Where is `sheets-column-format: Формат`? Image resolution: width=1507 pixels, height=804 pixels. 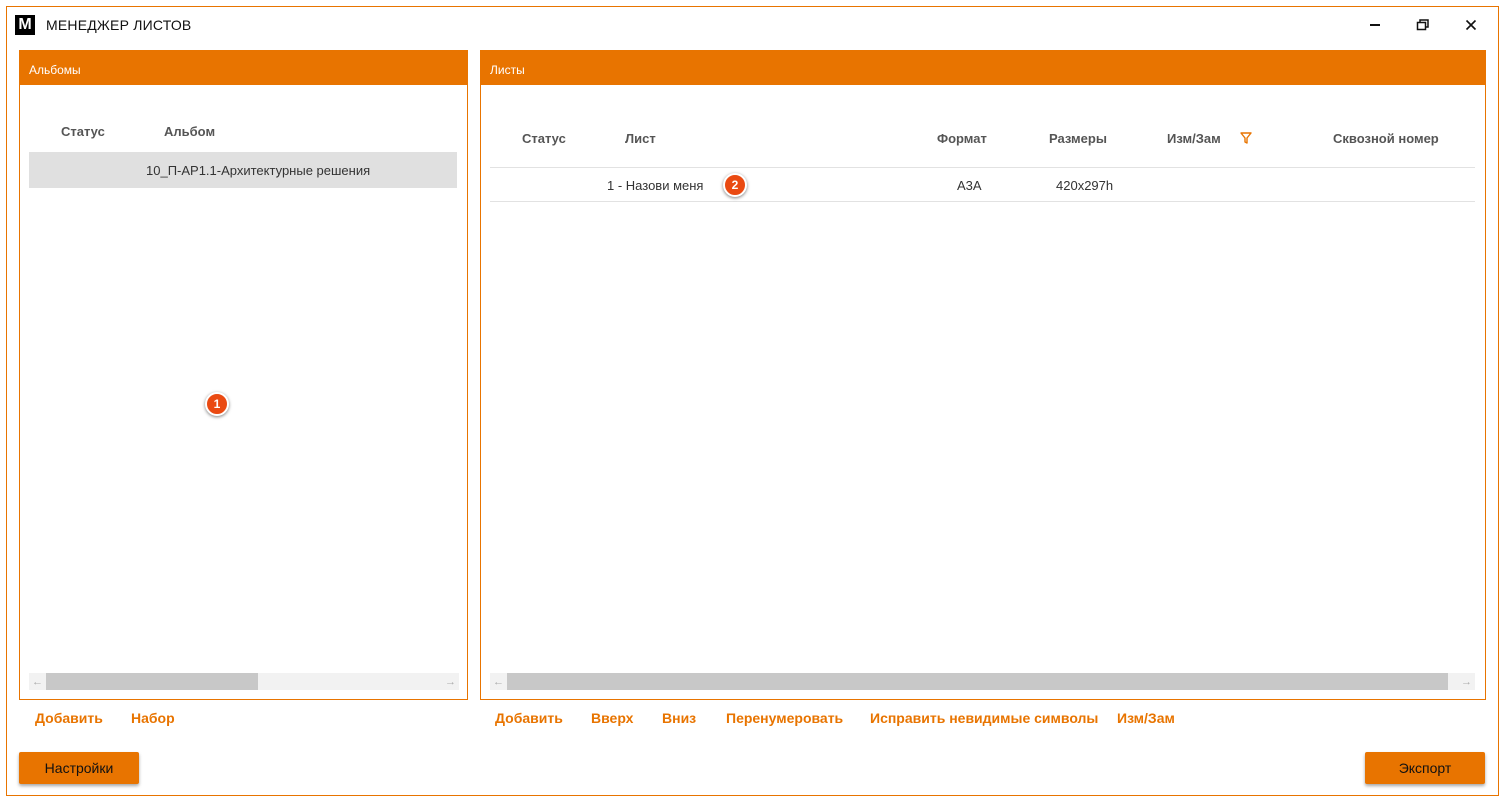
sheets-column-format: Формат is located at coordinates (962, 138).